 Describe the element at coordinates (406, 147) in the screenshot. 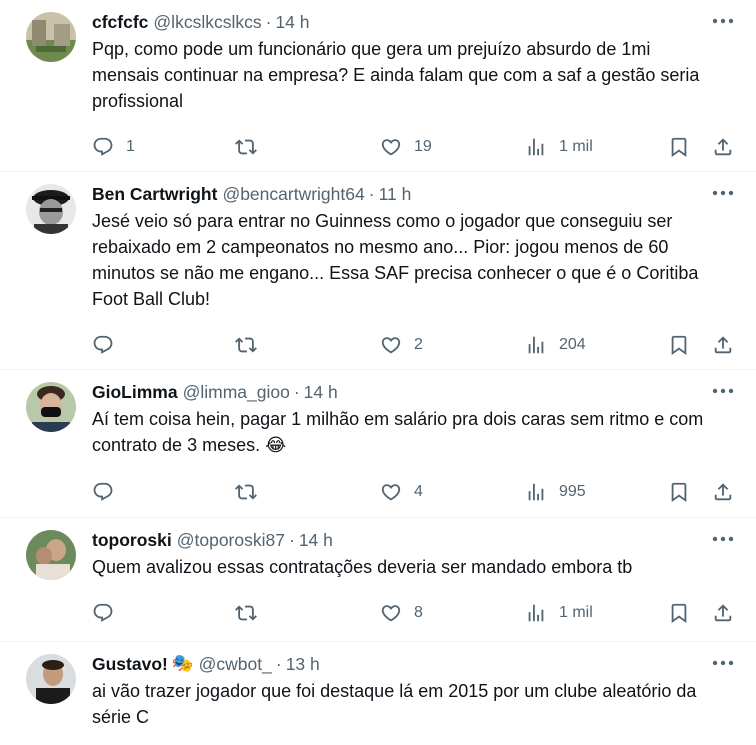

I see `like-button: 19` at that location.